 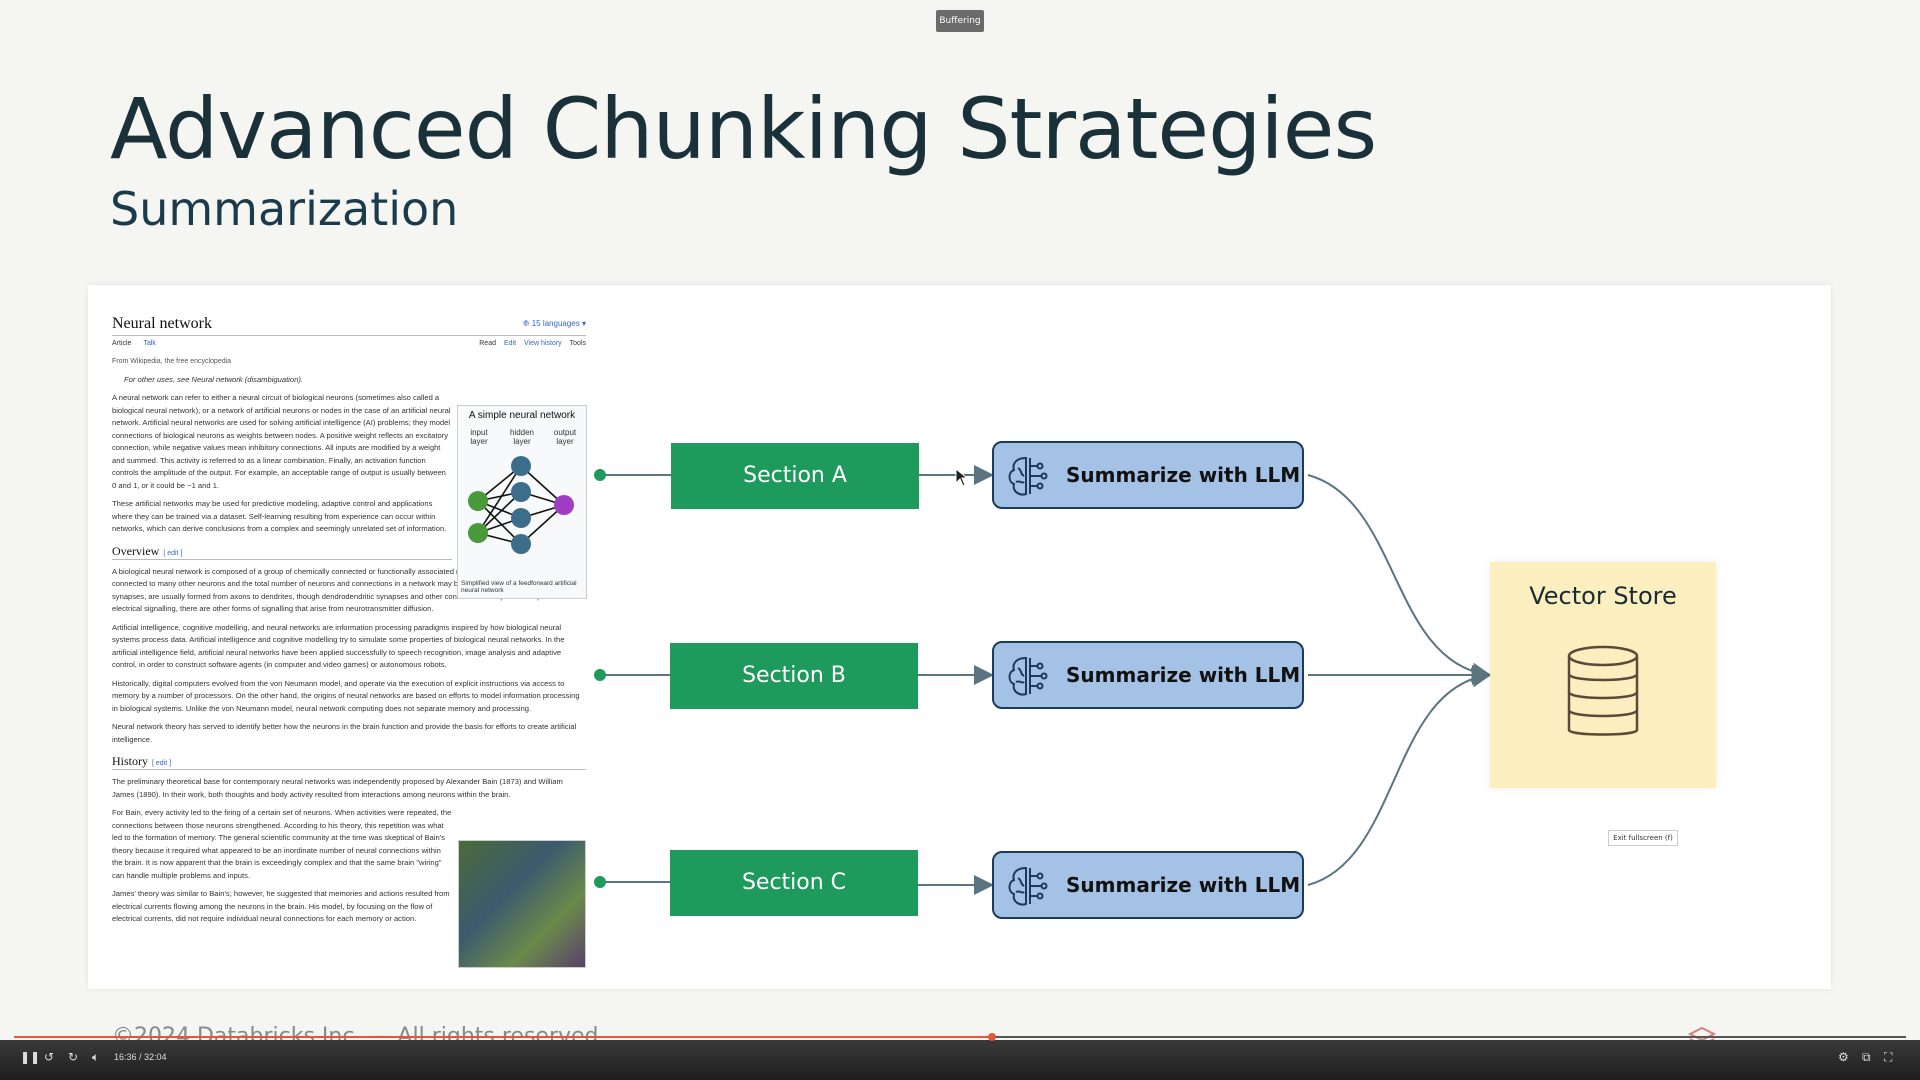 I want to click on tab-talk: Talk, so click(x=149, y=343).